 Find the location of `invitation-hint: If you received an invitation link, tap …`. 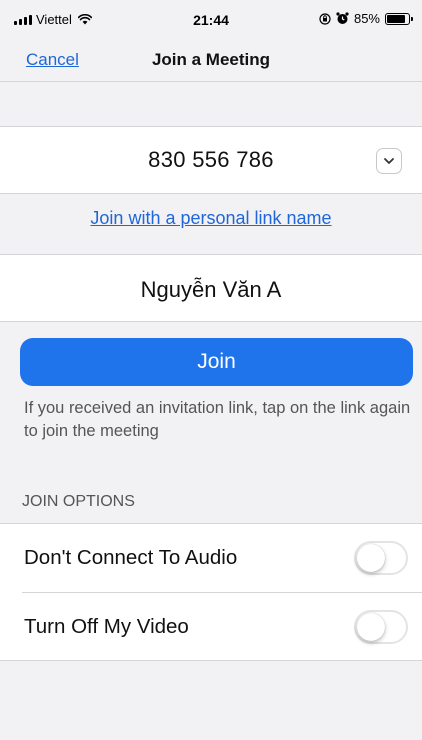

invitation-hint: If you received an invitation link, tap … is located at coordinates (217, 419).